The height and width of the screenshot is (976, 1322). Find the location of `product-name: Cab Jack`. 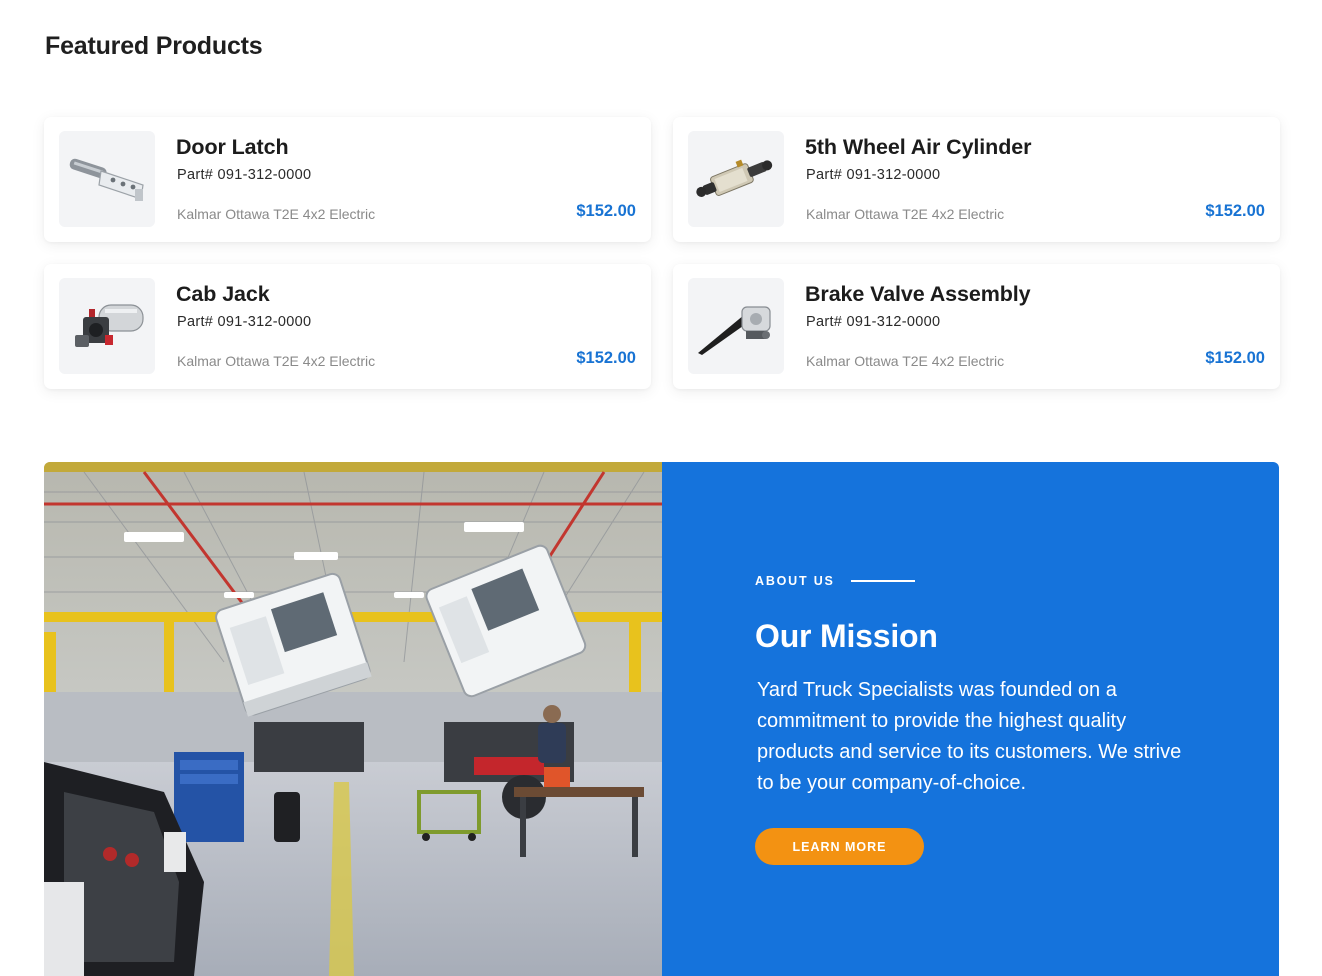

product-name: Cab Jack is located at coordinates (223, 294).